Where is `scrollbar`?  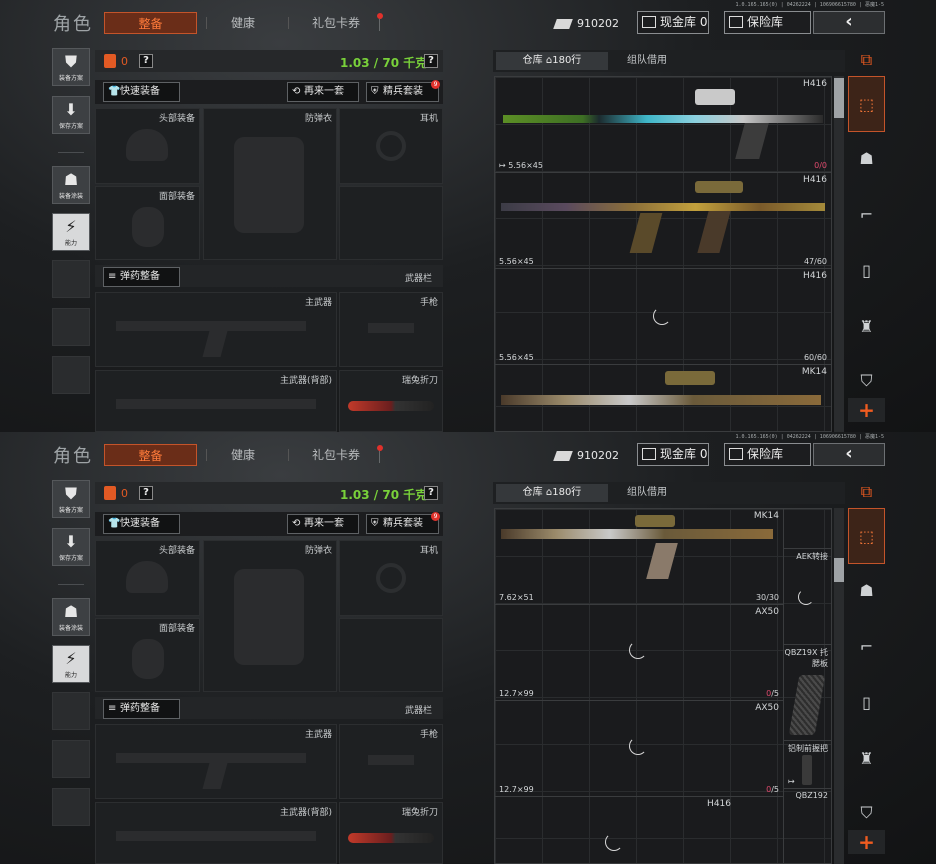
scrollbar is located at coordinates (839, 254).